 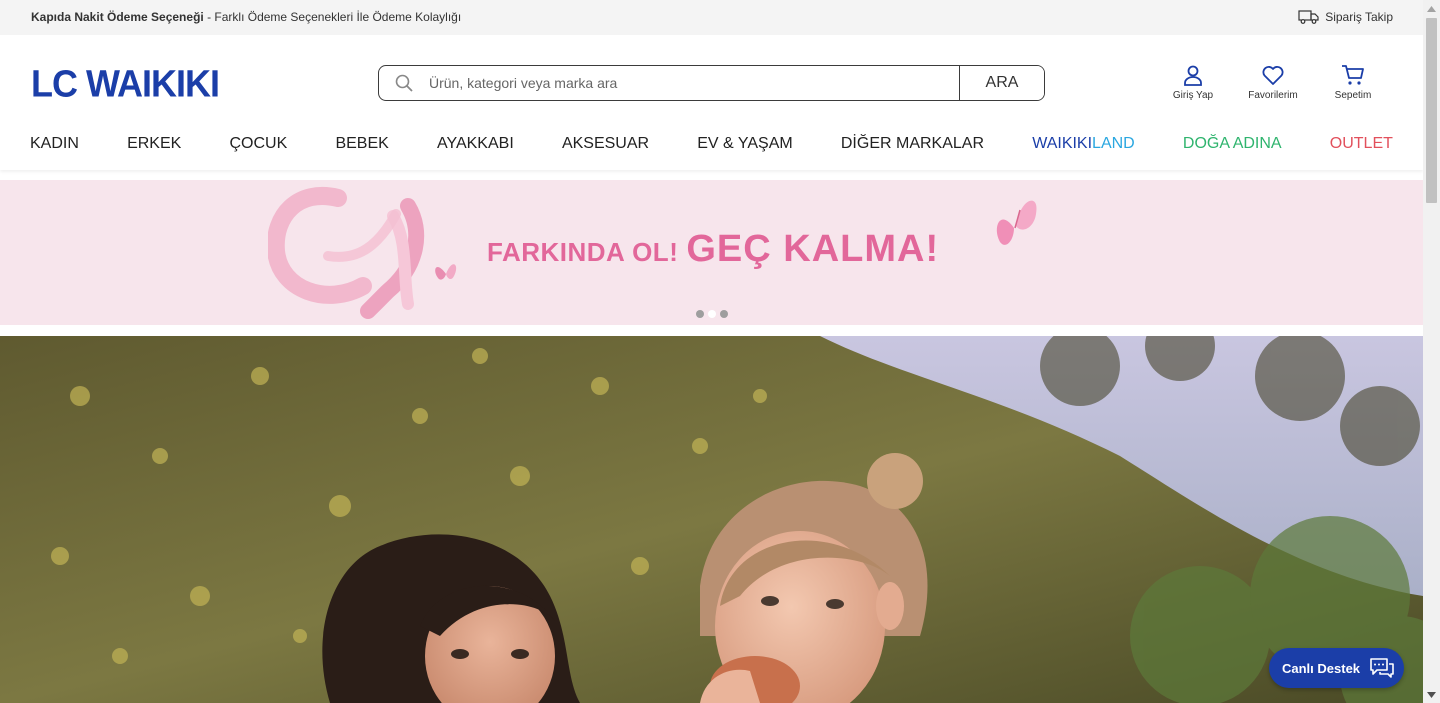 I want to click on slider-dots, so click(x=712, y=314).